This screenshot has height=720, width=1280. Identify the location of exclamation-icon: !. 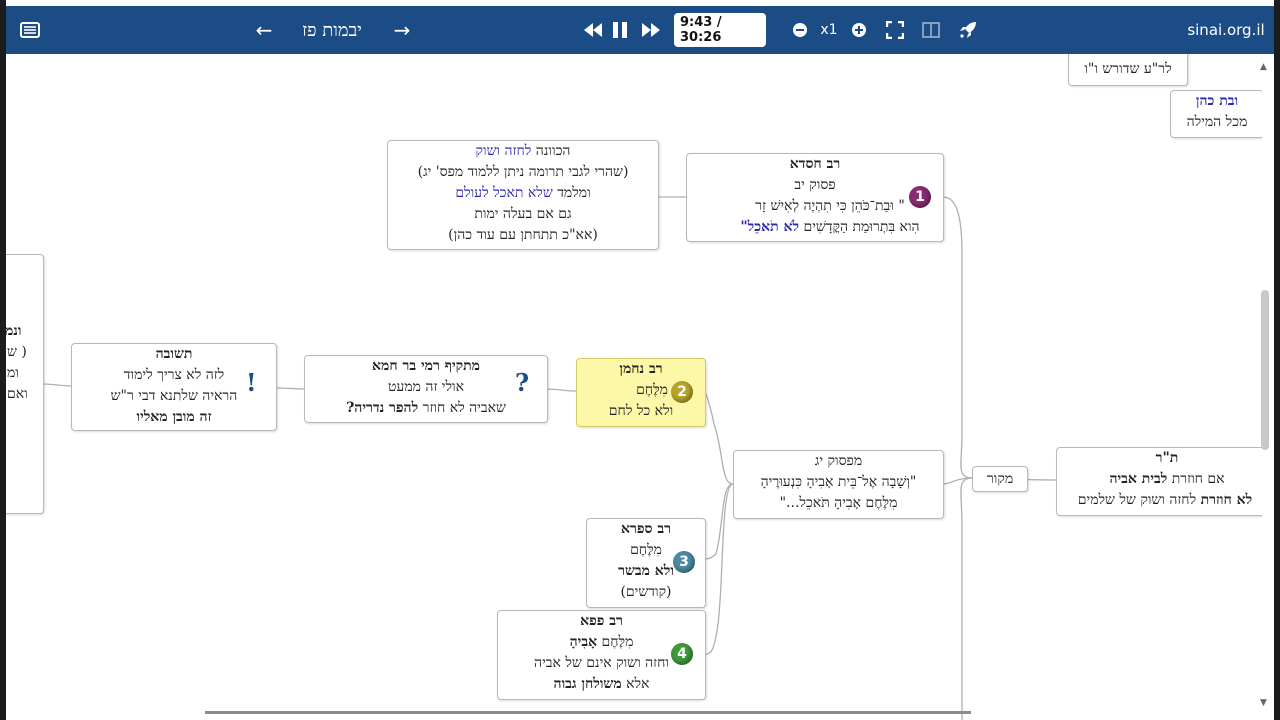
(251, 382).